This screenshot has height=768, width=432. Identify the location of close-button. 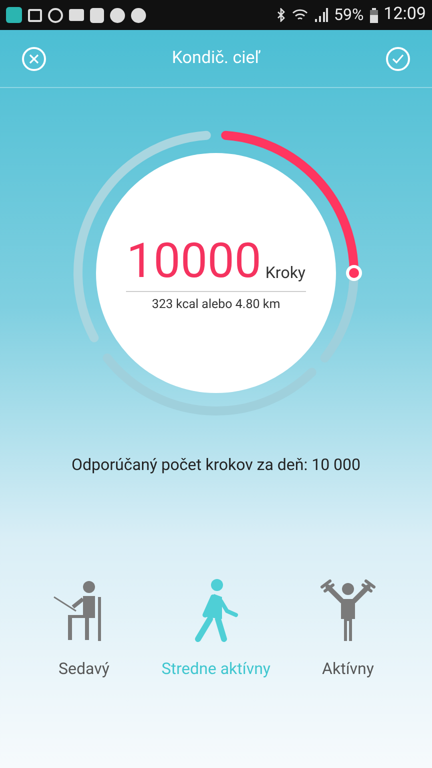
(34, 58).